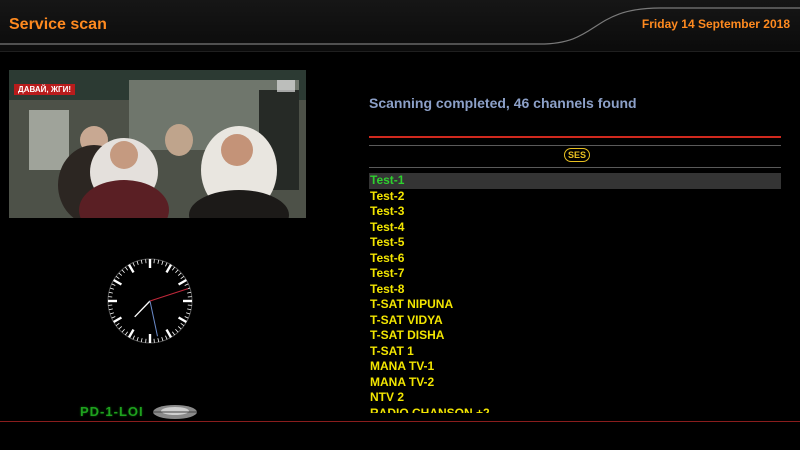 This screenshot has height=450, width=800. I want to click on channel-list-item: Test-4, so click(575, 228).